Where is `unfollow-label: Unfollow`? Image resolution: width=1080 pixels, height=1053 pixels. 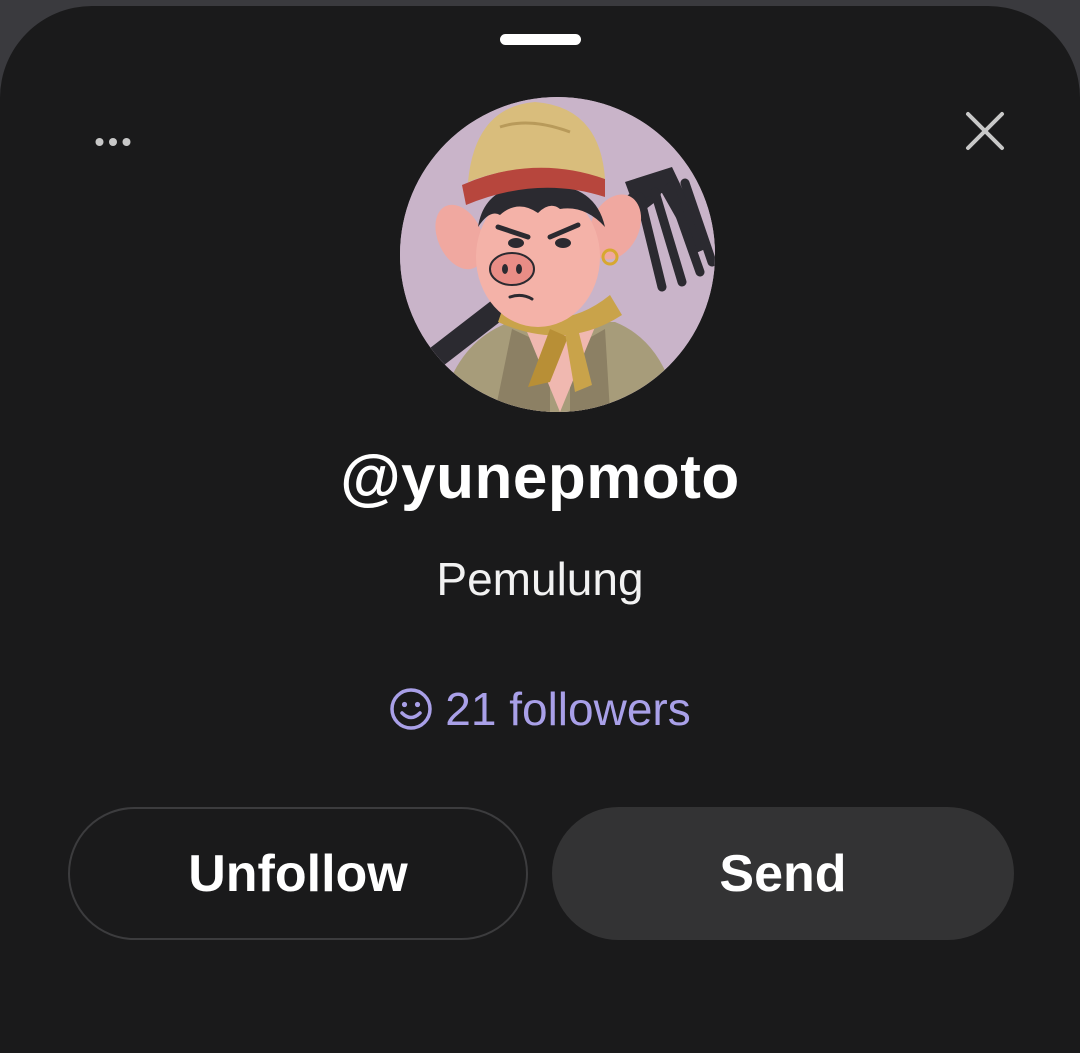
unfollow-label: Unfollow is located at coordinates (298, 873).